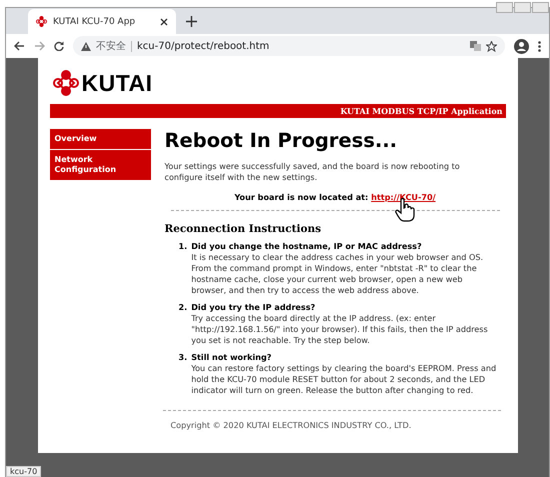  What do you see at coordinates (403, 197) in the screenshot?
I see `location-link: http://KCU-70/` at bounding box center [403, 197].